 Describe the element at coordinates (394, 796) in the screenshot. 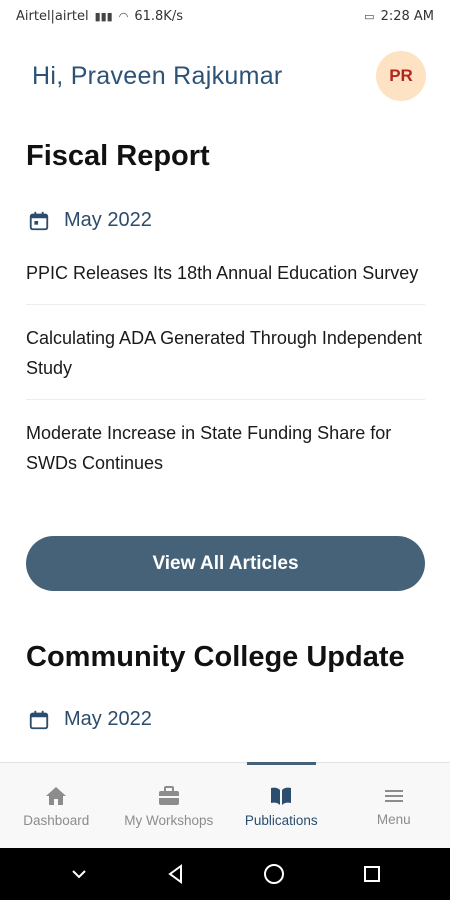

I see `hamburger-icon` at that location.